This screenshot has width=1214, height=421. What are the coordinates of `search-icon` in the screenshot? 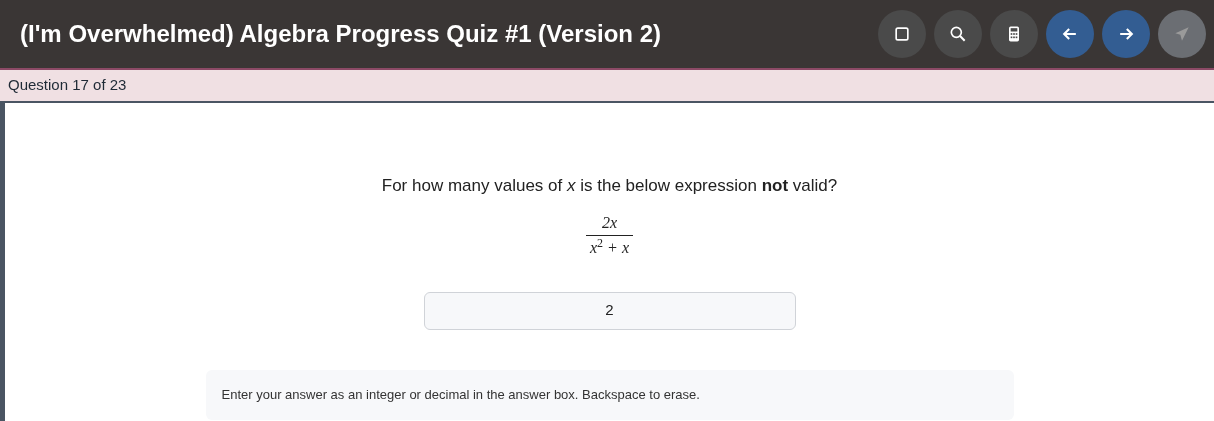 It's located at (958, 34).